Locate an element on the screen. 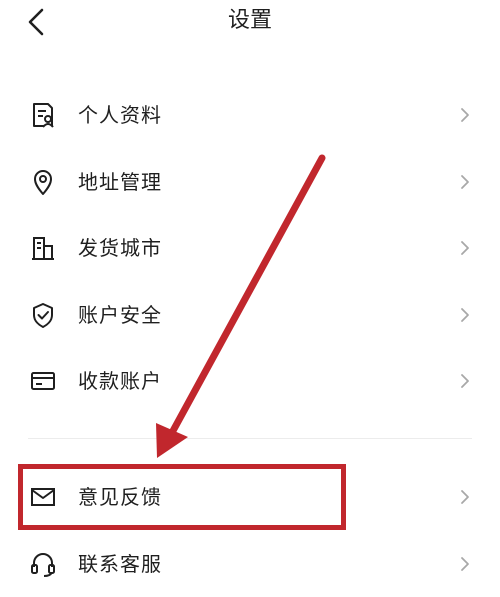 The image size is (500, 597). page-title: 设置 is located at coordinates (250, 21).